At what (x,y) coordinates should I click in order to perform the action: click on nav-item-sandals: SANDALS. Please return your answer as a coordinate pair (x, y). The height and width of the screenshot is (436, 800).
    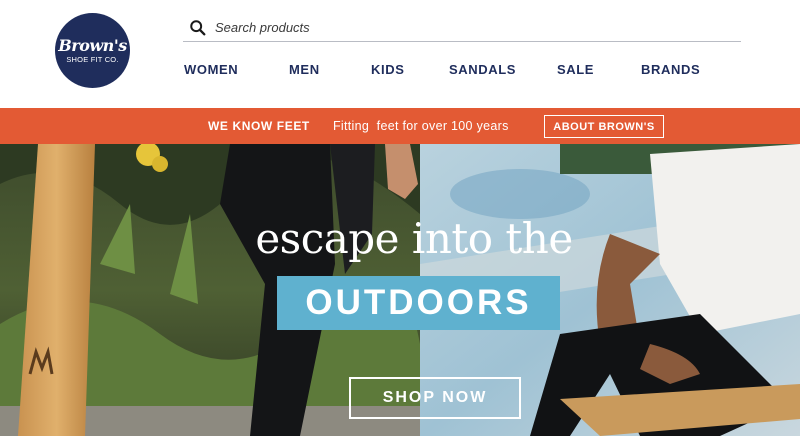
    Looking at the image, I should click on (482, 69).